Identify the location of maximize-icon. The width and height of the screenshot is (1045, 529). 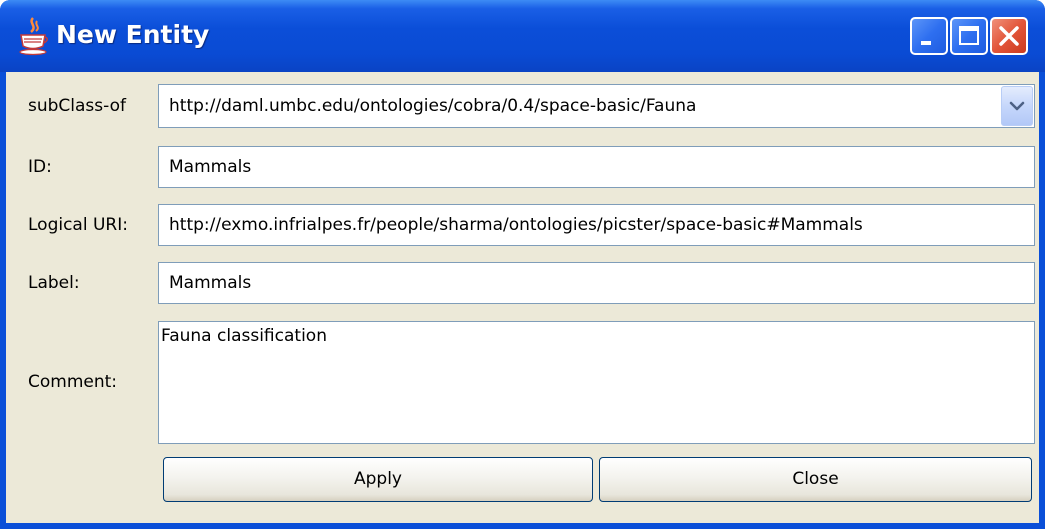
(969, 35).